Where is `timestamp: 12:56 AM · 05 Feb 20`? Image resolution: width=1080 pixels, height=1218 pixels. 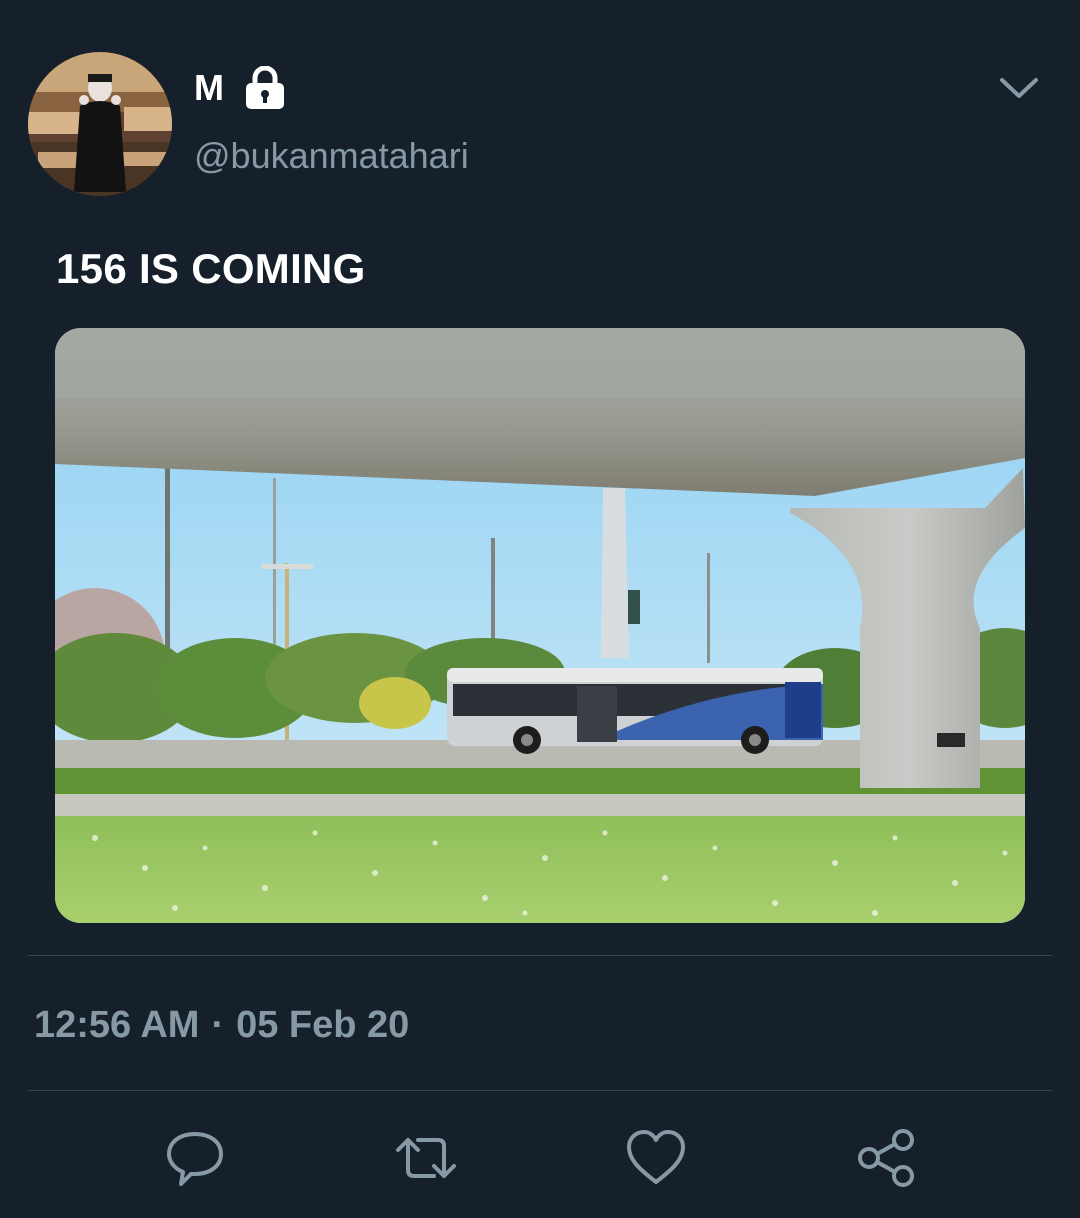
timestamp: 12:56 AM · 05 Feb 20 is located at coordinates (221, 1025).